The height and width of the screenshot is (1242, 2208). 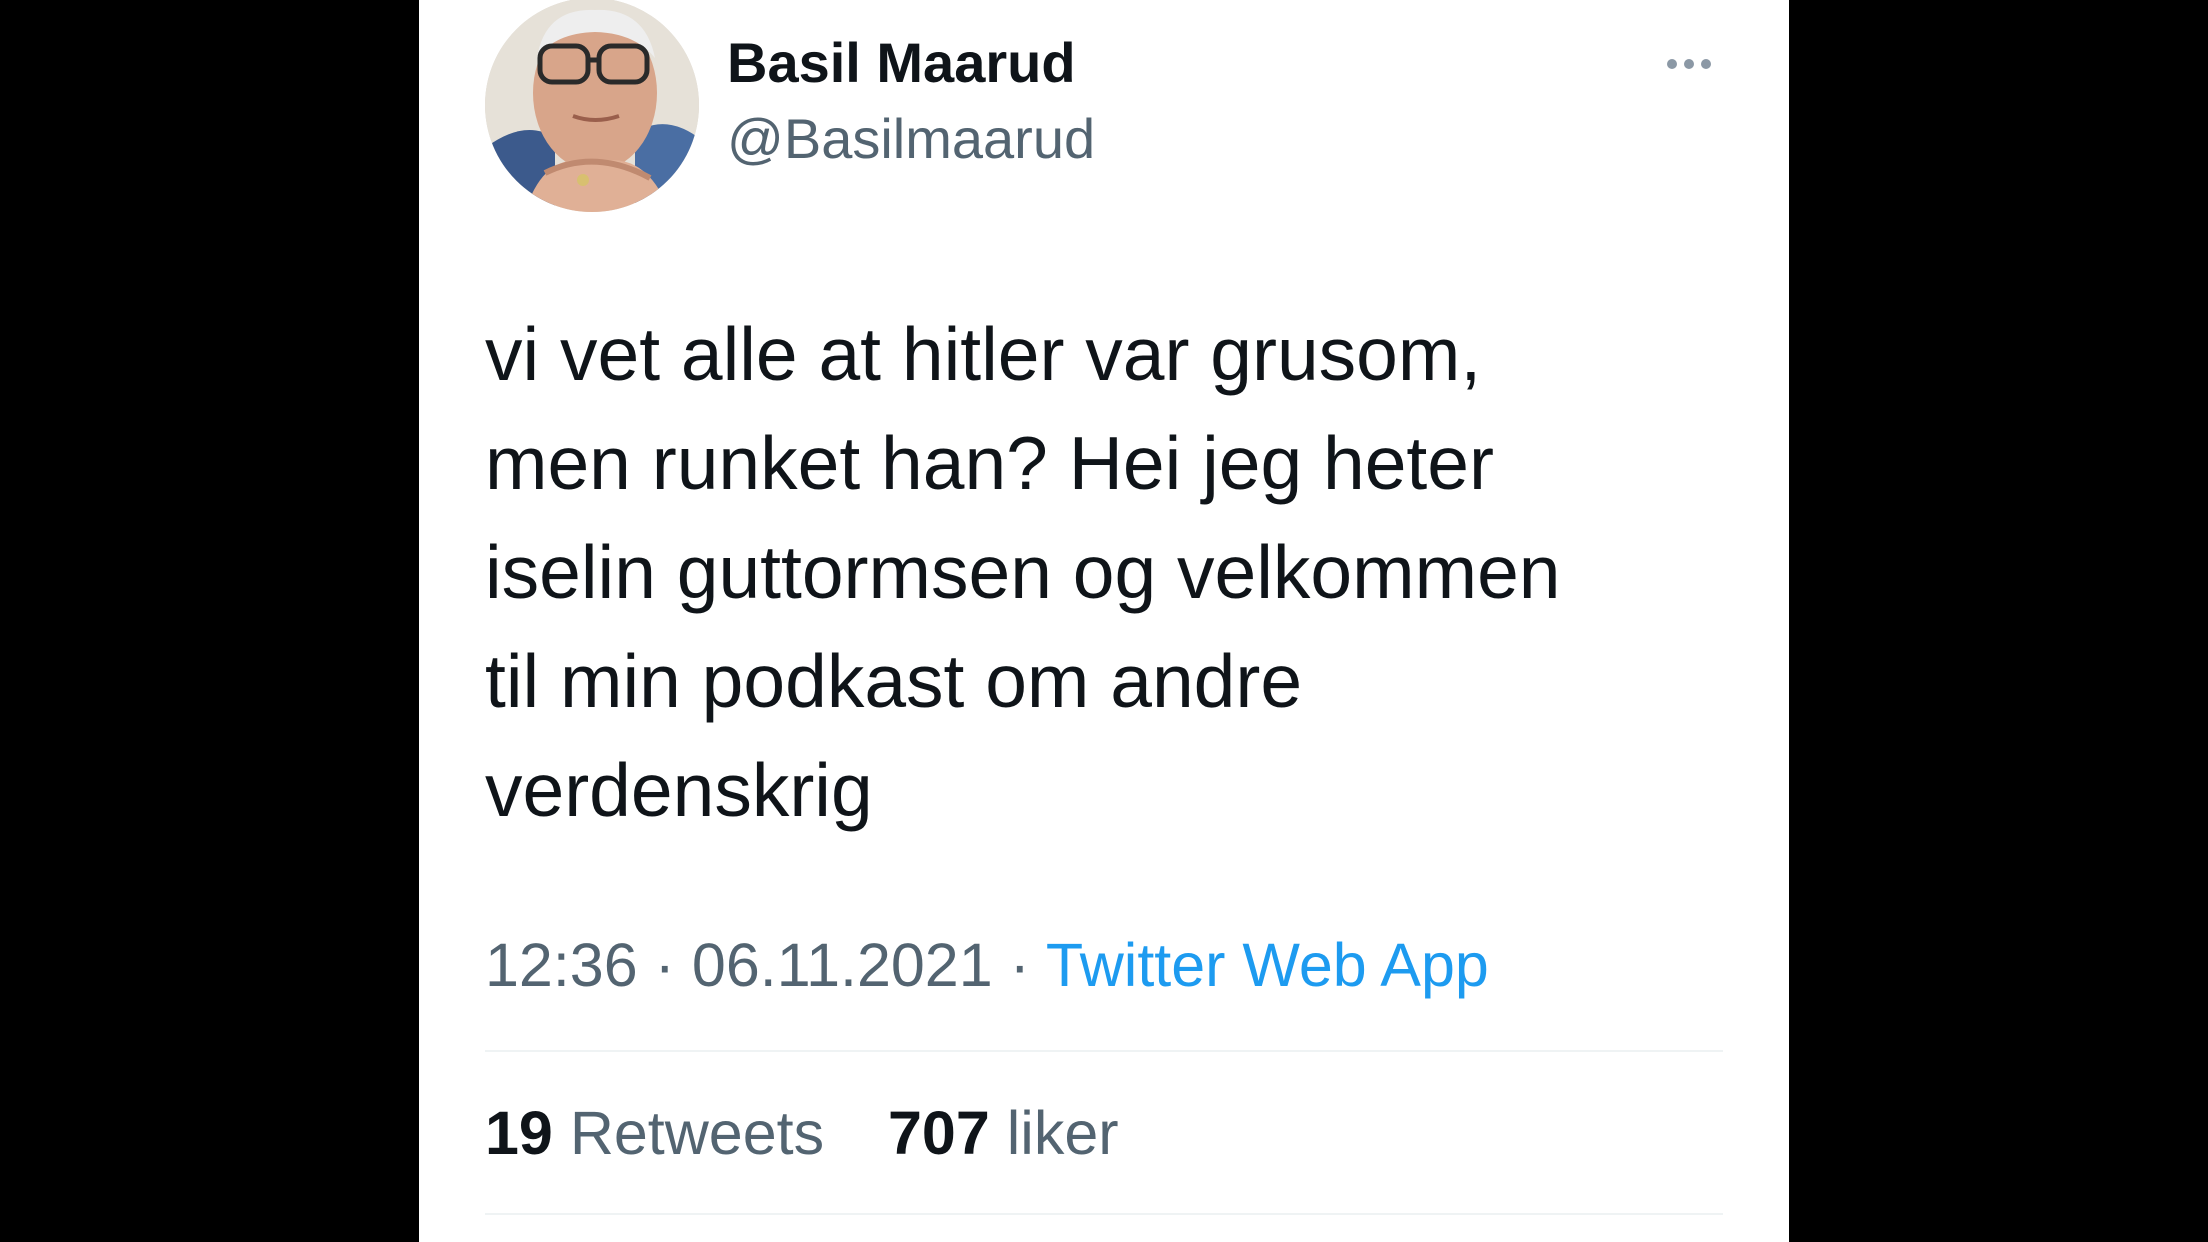 I want to click on tweet-text-line: men runket han? Hei jeg heter, so click(x=989, y=463).